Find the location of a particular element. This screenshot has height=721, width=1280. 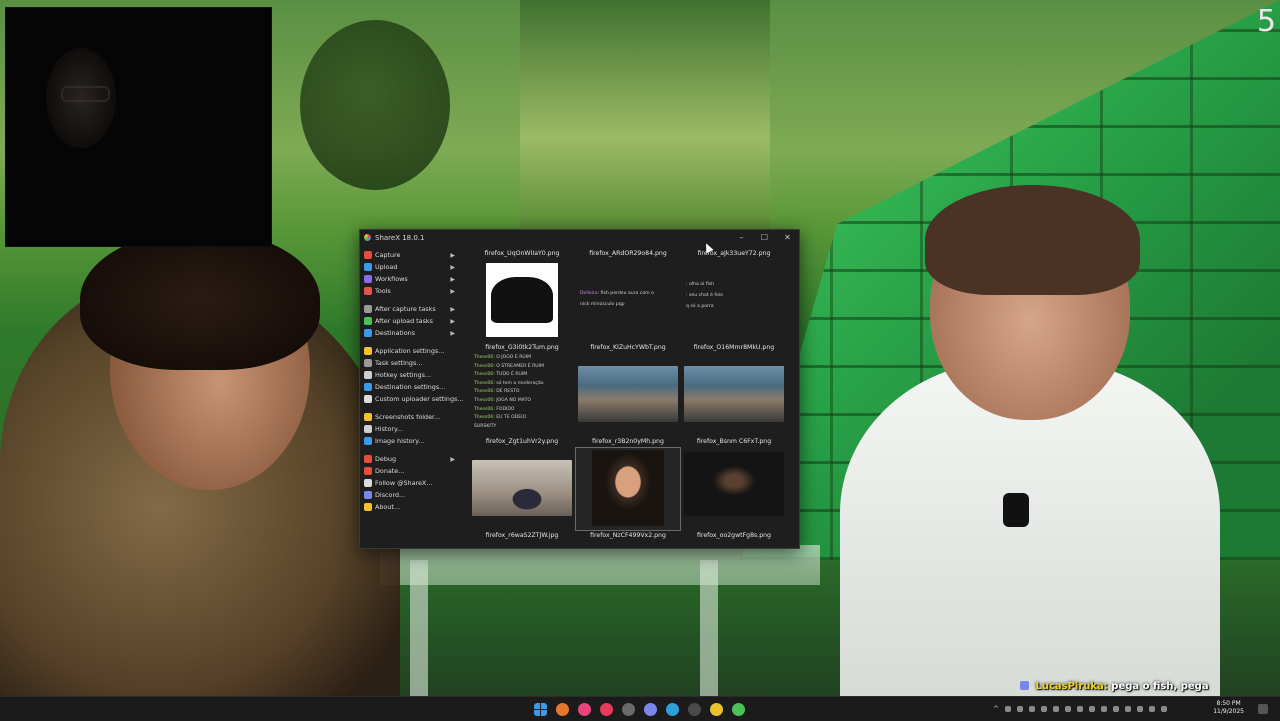

menu-item-after-upload-tasks: After upload tasks ▶ is located at coordinates (410, 321).